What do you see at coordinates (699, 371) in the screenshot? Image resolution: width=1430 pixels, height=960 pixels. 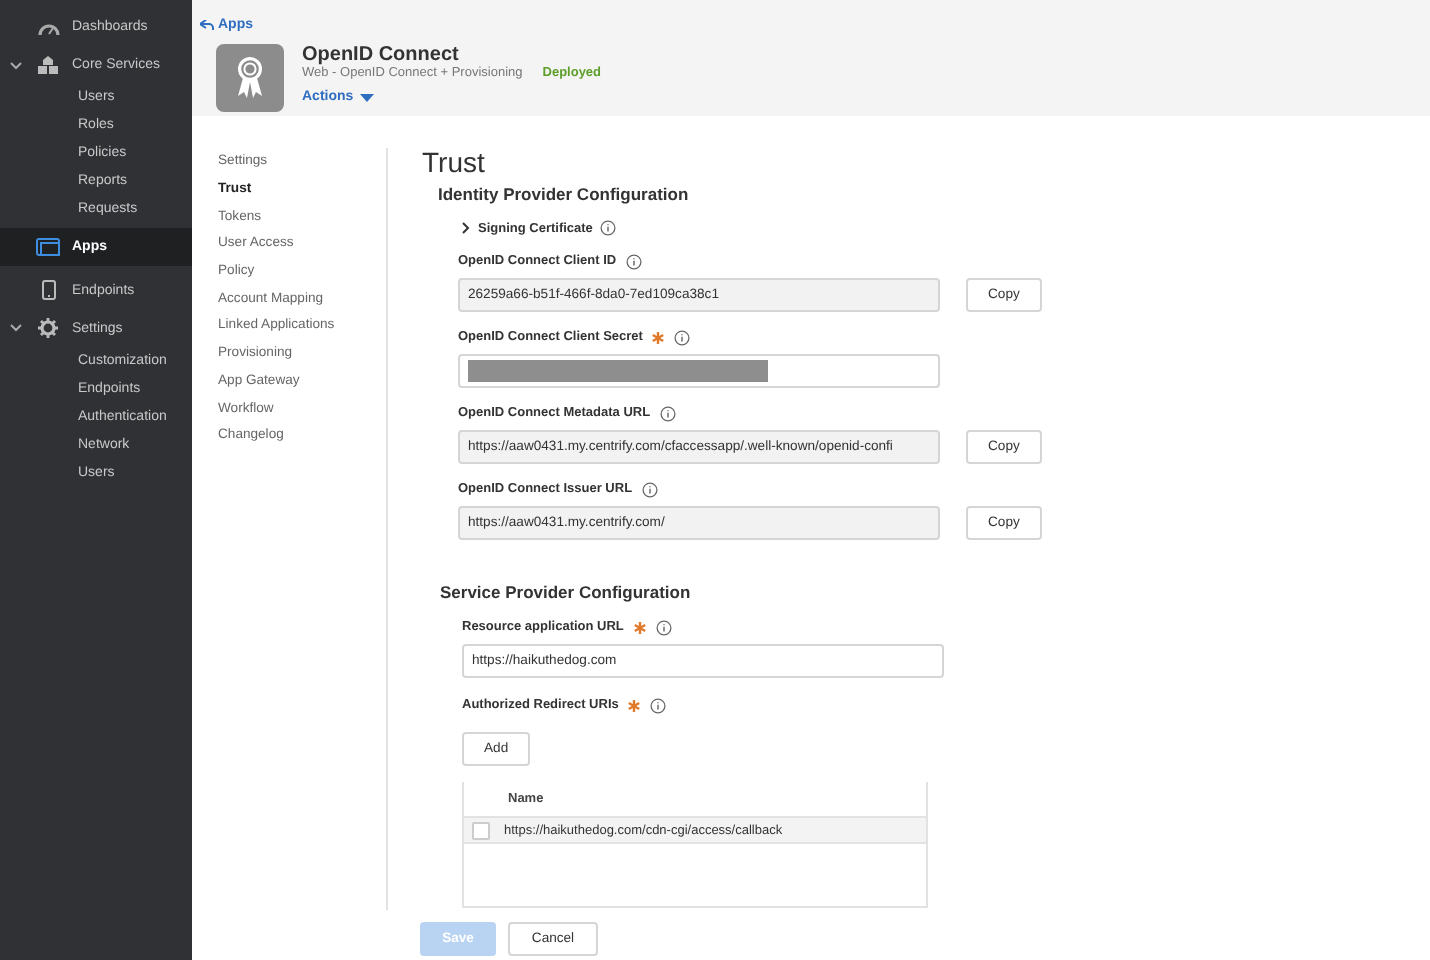 I see `input-field` at bounding box center [699, 371].